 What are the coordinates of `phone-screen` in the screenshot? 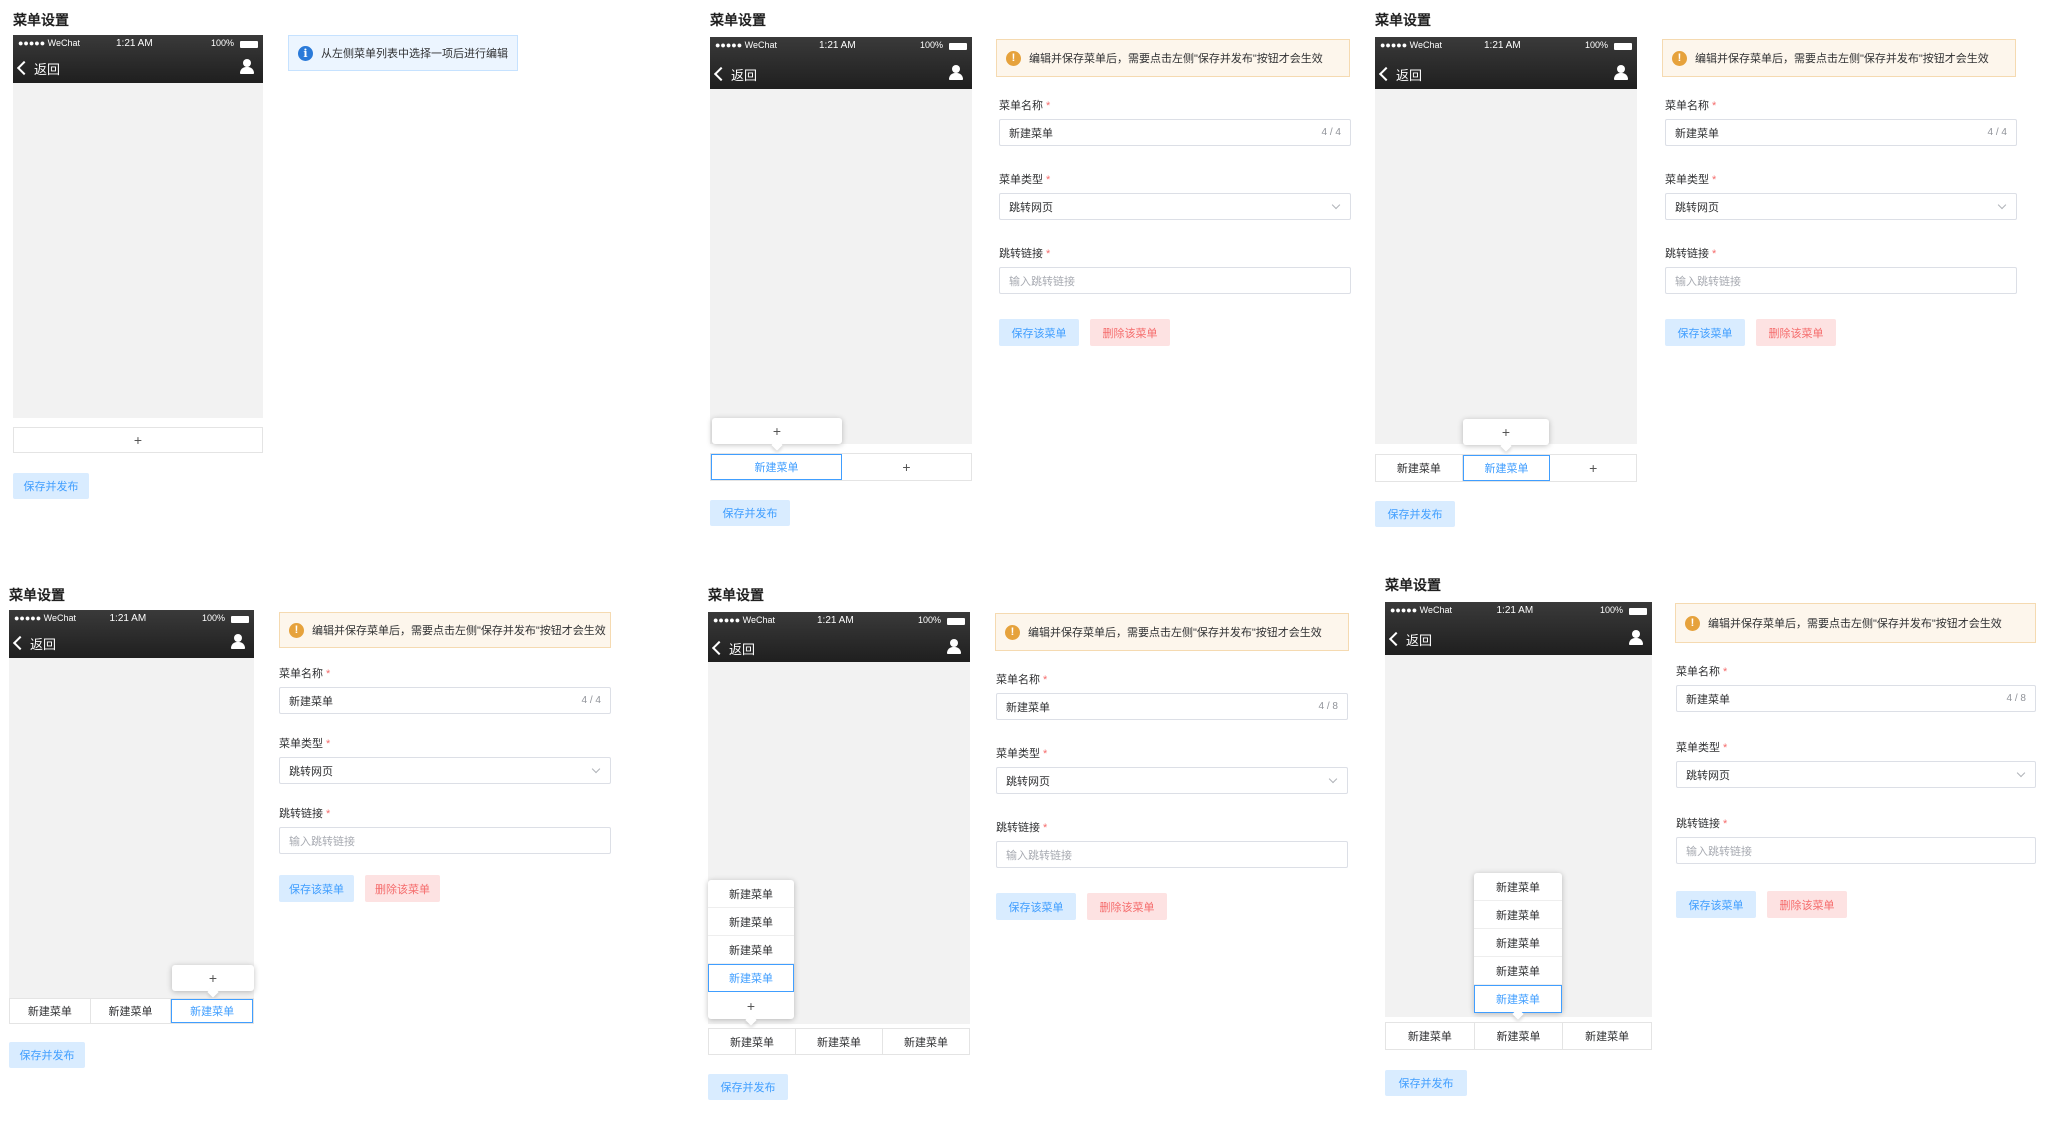 It's located at (138, 250).